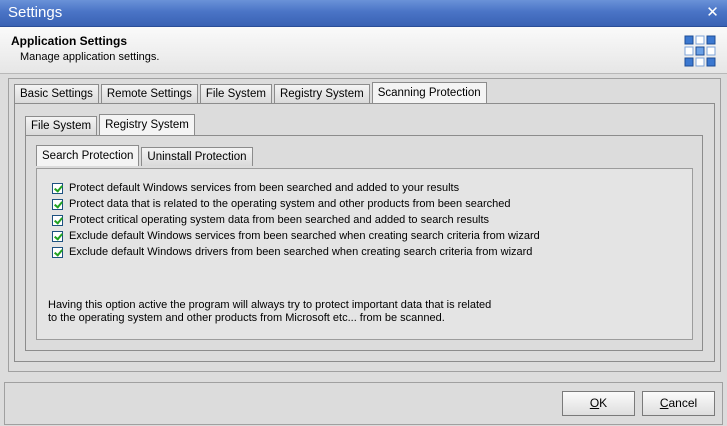 The image size is (727, 426). Describe the element at coordinates (321, 93) in the screenshot. I see `tab-registry-system: Registry System` at that location.